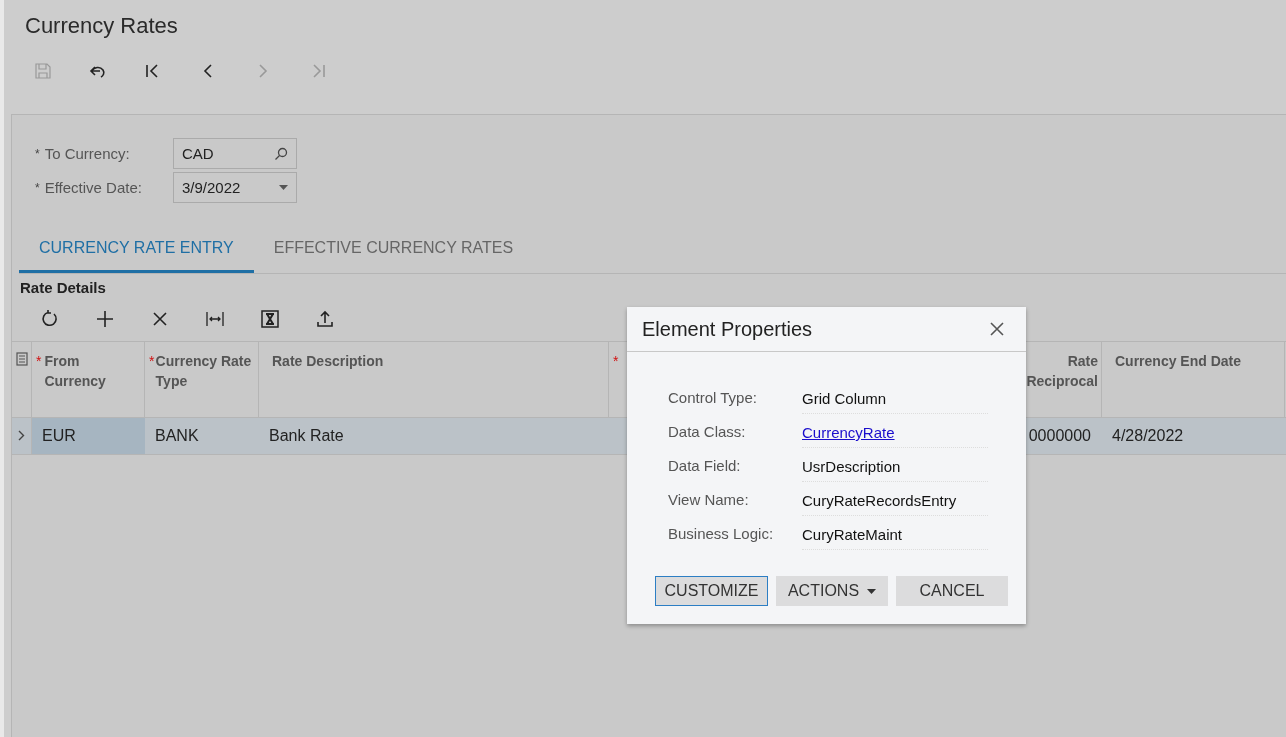  Describe the element at coordinates (1148, 436) in the screenshot. I see `table-cell: 4/28/2022` at that location.